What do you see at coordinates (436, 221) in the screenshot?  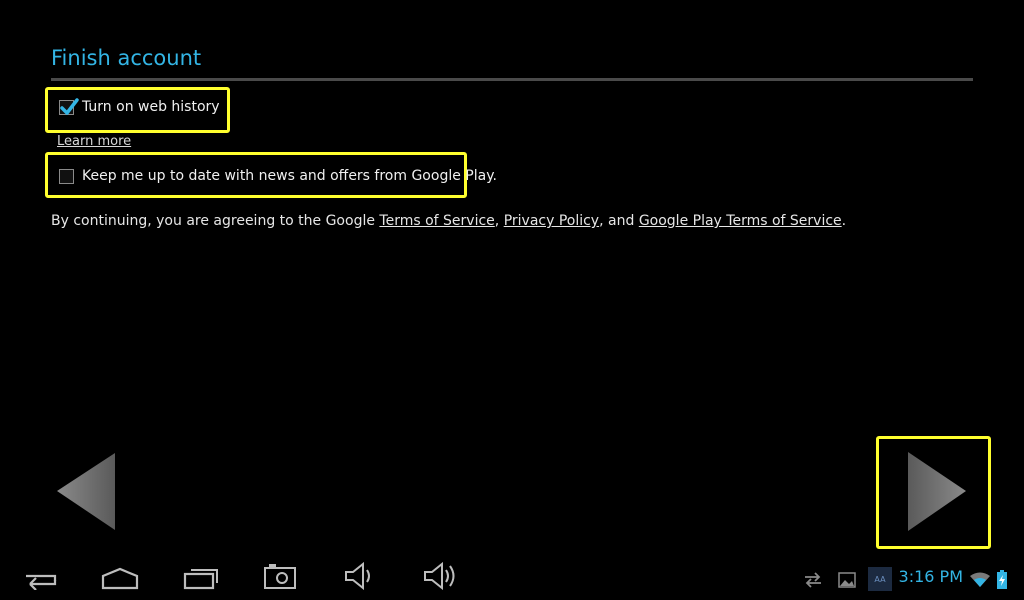 I see `terms-of-service-link: Terms of Service` at bounding box center [436, 221].